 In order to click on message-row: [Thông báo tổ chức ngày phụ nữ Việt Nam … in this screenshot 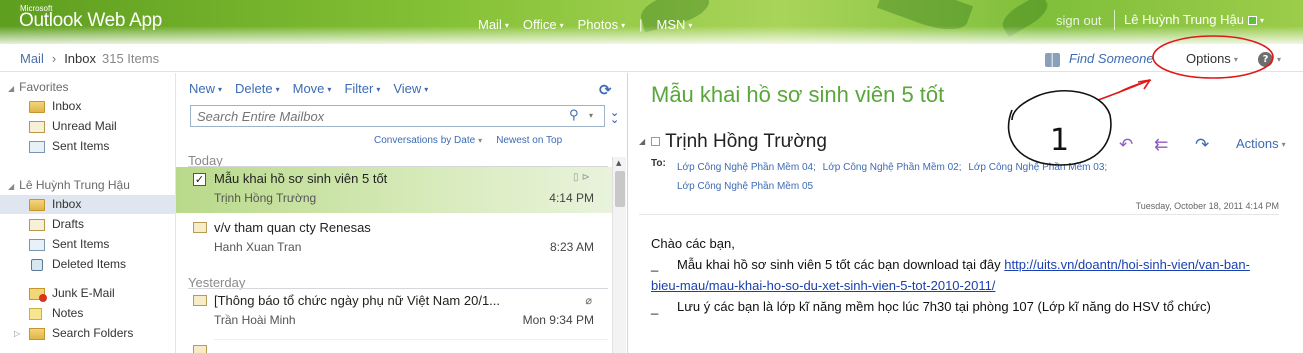, I will do `click(394, 312)`.